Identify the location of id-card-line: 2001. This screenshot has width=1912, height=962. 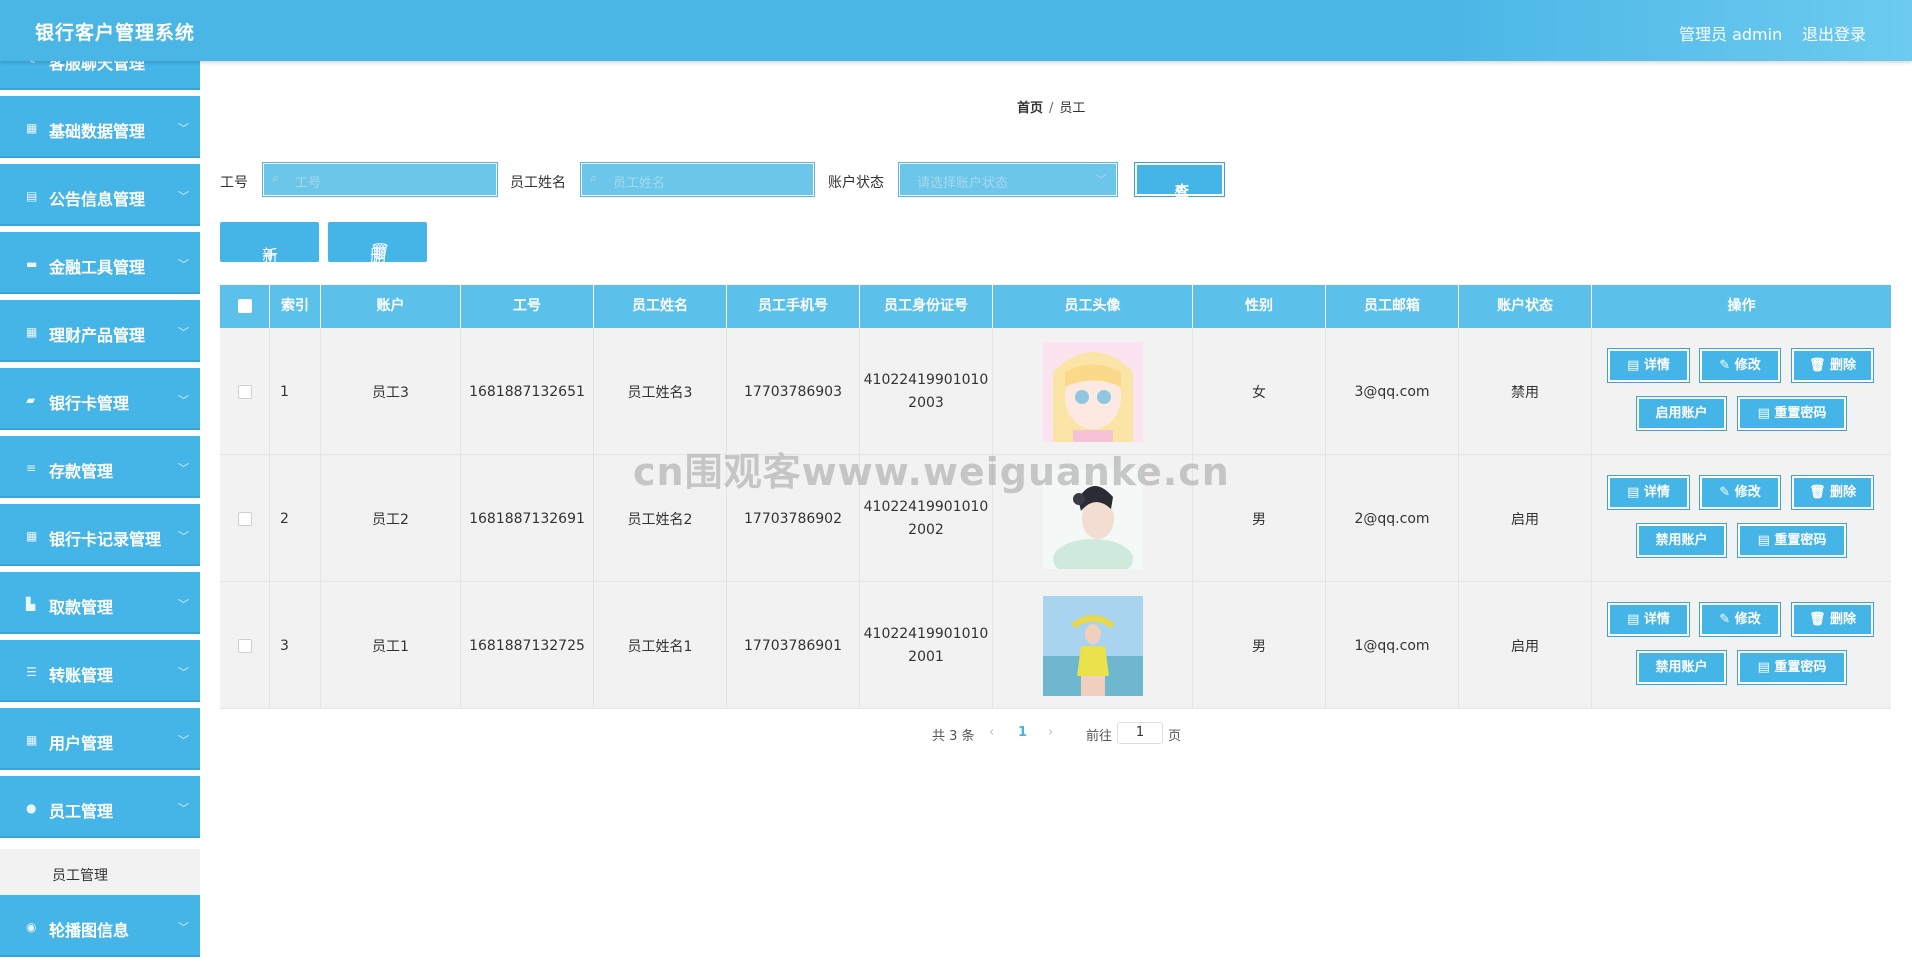
(926, 656).